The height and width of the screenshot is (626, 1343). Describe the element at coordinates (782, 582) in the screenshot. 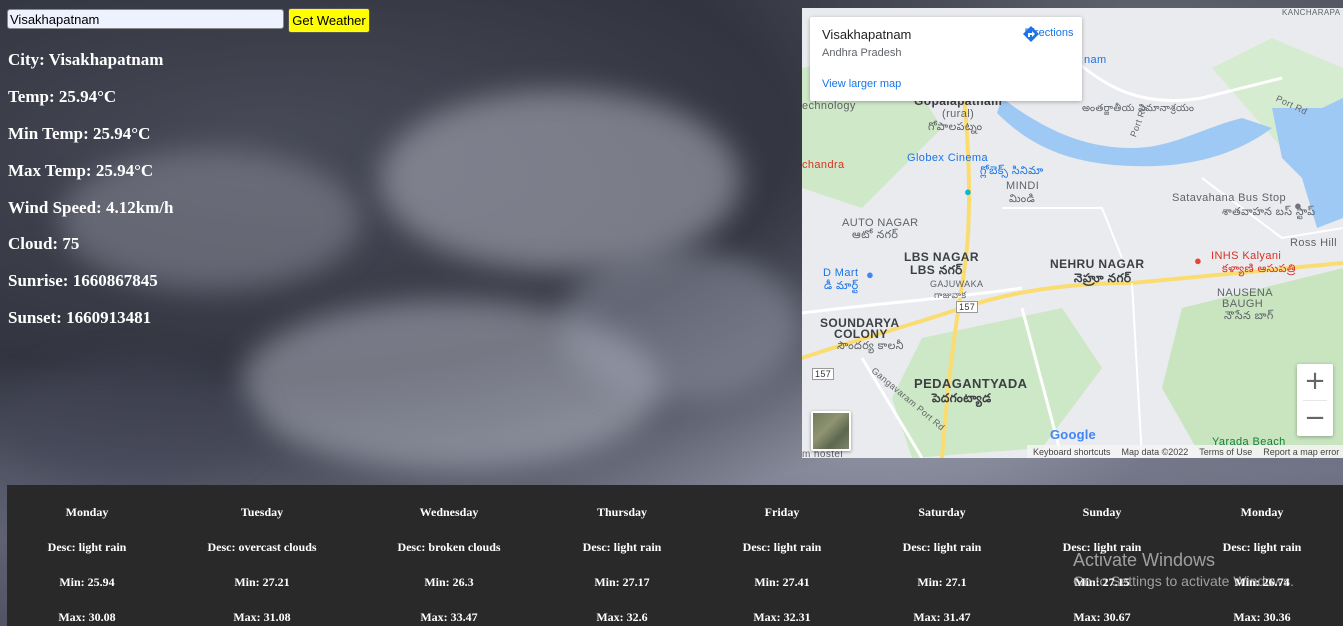

I see `forecast-min: Min: 27.41` at that location.